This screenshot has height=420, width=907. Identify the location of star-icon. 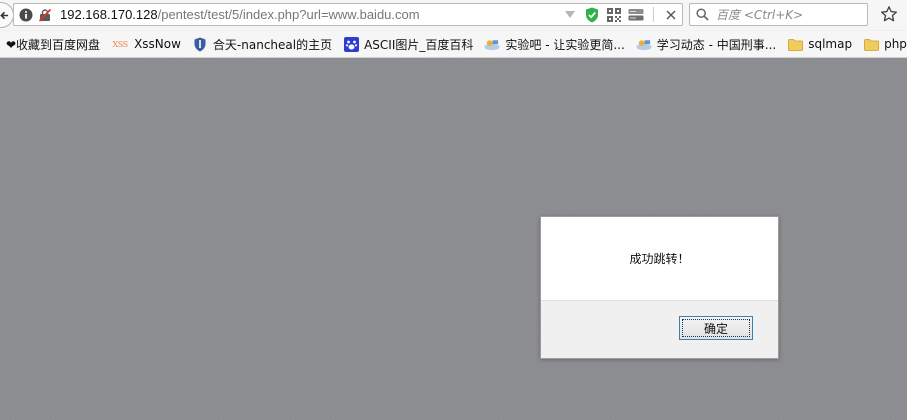
(889, 14).